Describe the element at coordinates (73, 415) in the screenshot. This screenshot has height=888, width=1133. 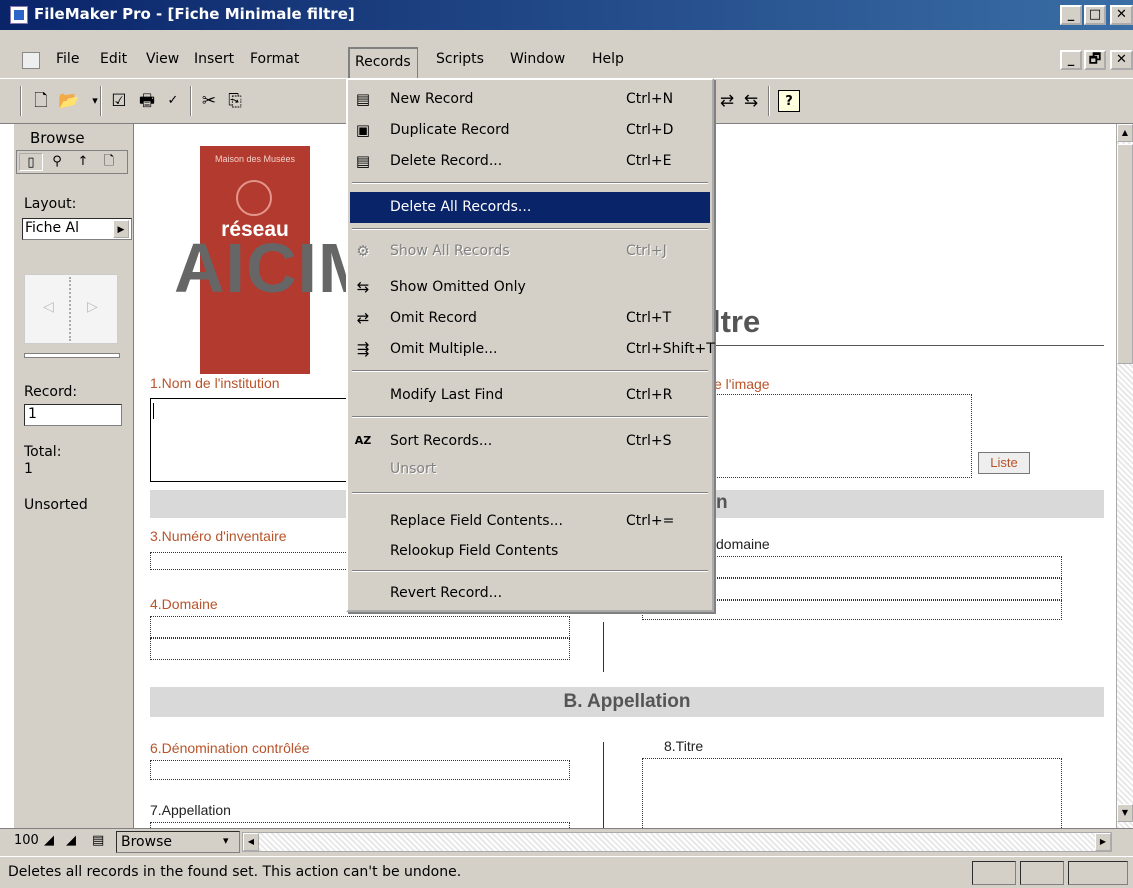
I see `record-number-field: 1` at that location.